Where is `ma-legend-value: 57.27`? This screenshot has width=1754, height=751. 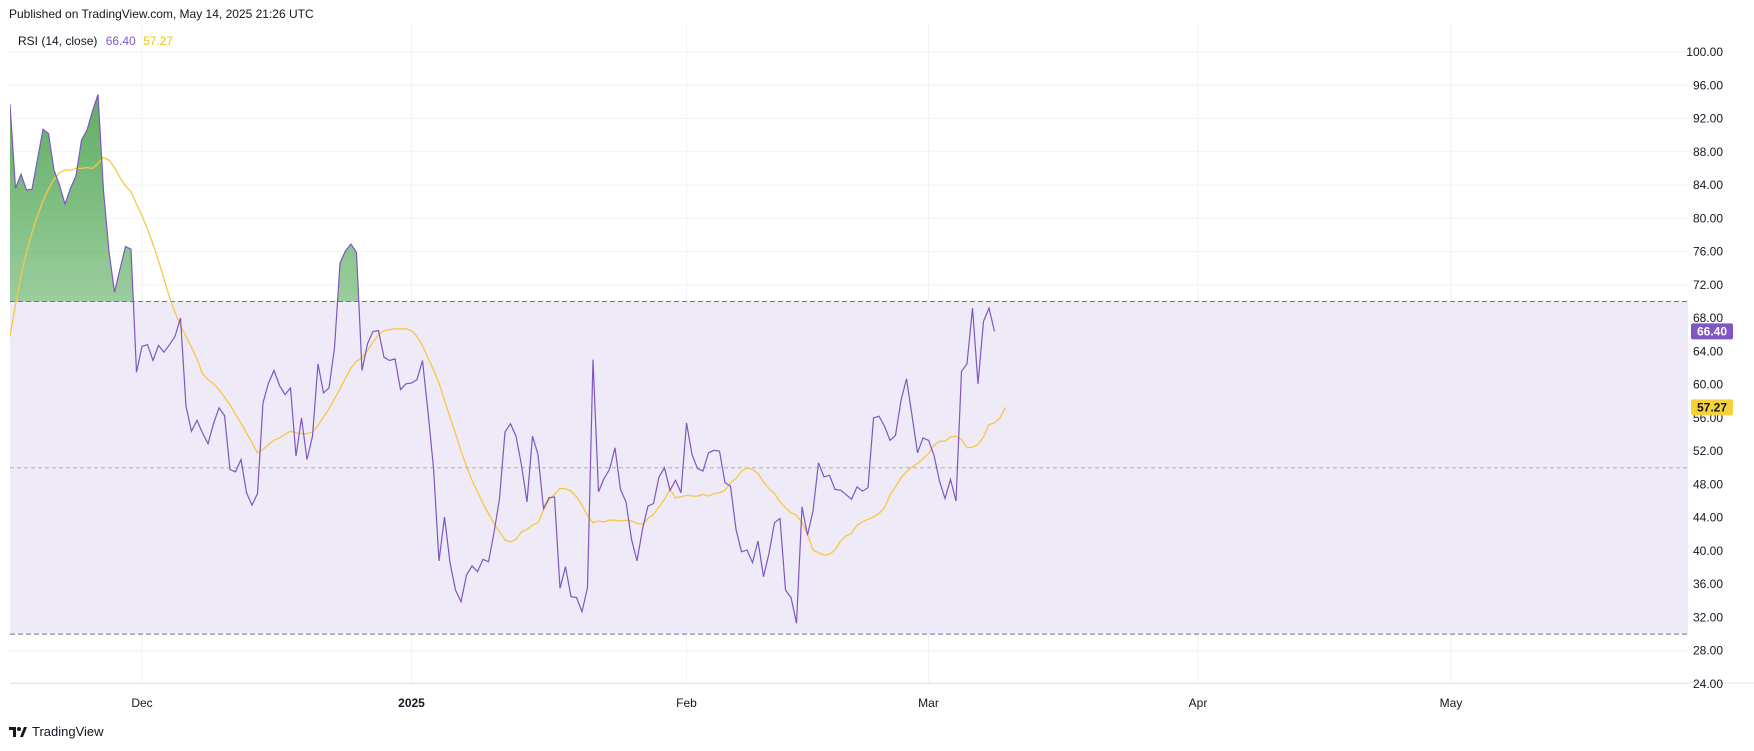
ma-legend-value: 57.27 is located at coordinates (158, 41).